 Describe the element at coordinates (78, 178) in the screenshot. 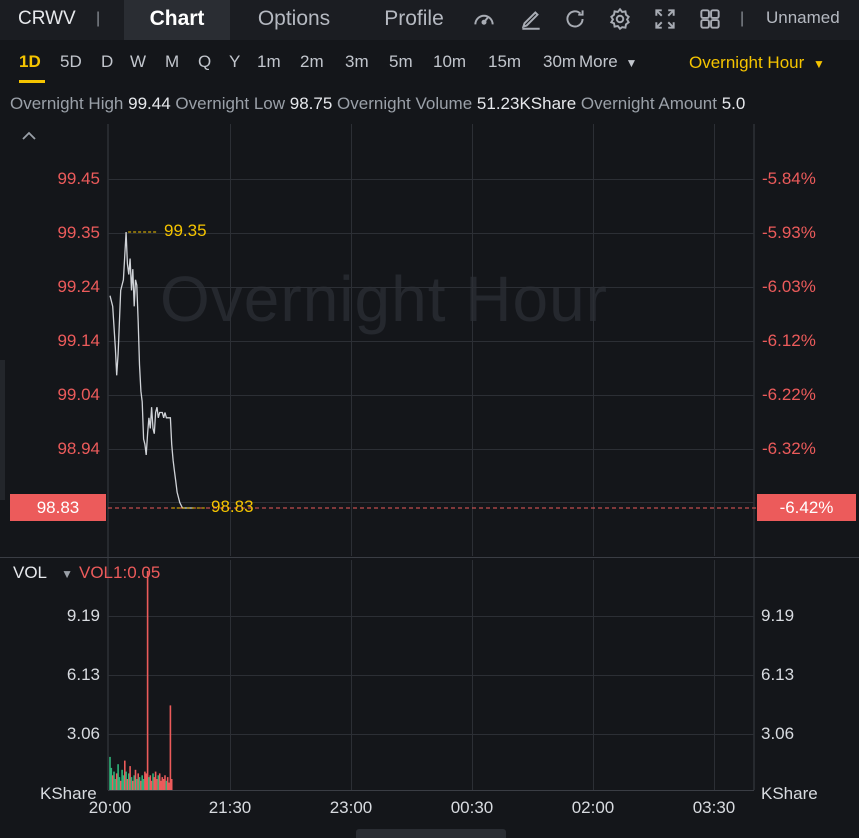

I see `price-axis-label: 99.45` at that location.